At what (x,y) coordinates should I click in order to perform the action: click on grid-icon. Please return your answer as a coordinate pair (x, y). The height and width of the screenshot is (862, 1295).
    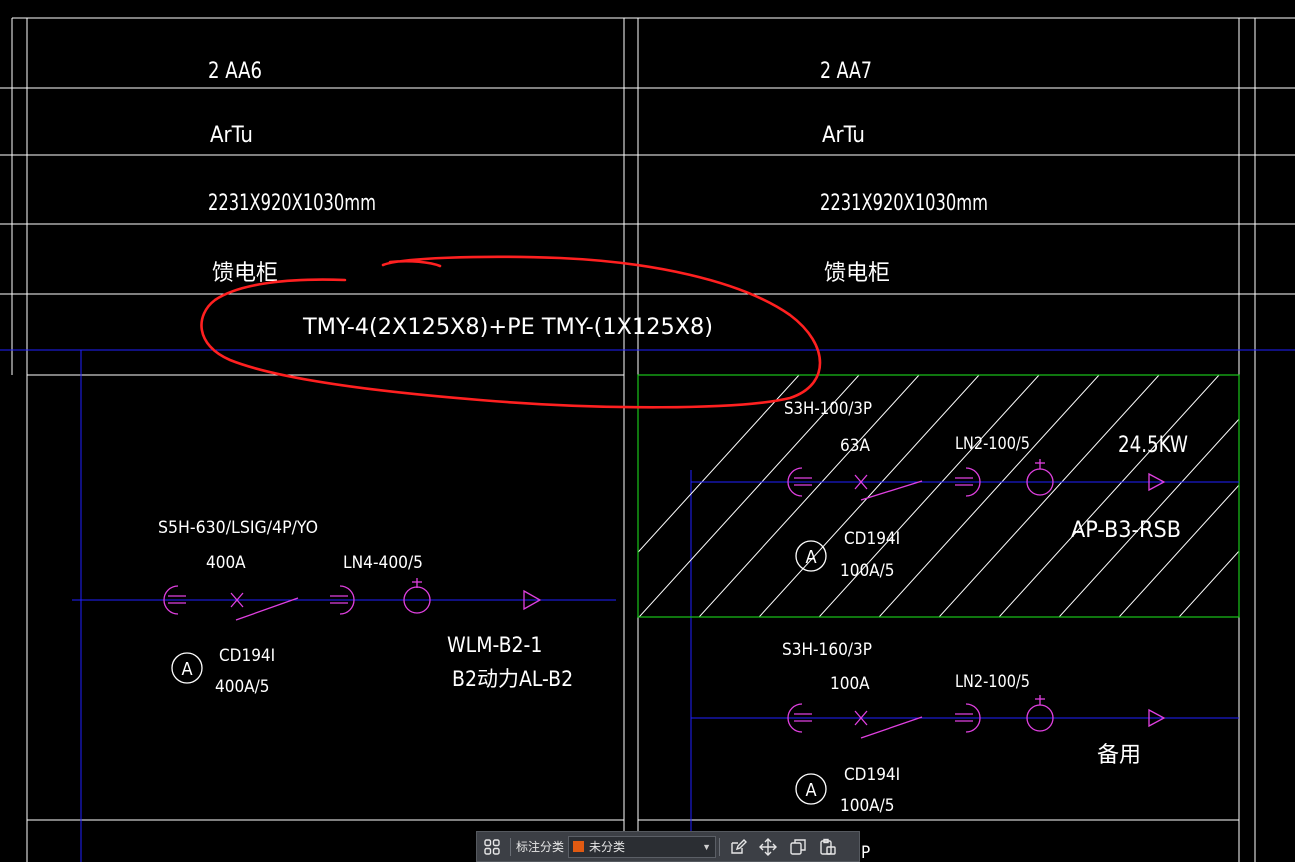
    Looking at the image, I should click on (492, 846).